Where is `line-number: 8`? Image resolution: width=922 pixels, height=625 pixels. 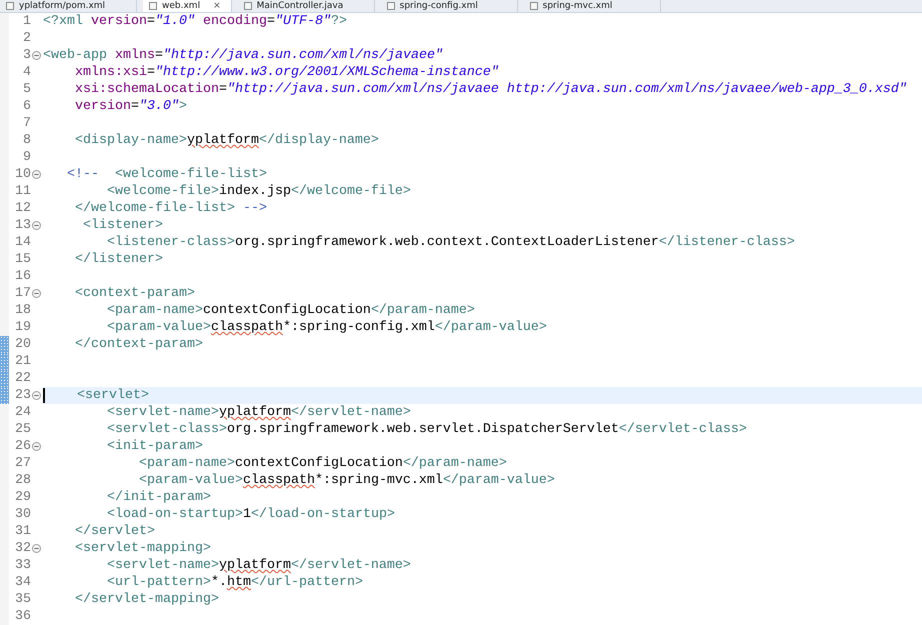 line-number: 8 is located at coordinates (27, 140).